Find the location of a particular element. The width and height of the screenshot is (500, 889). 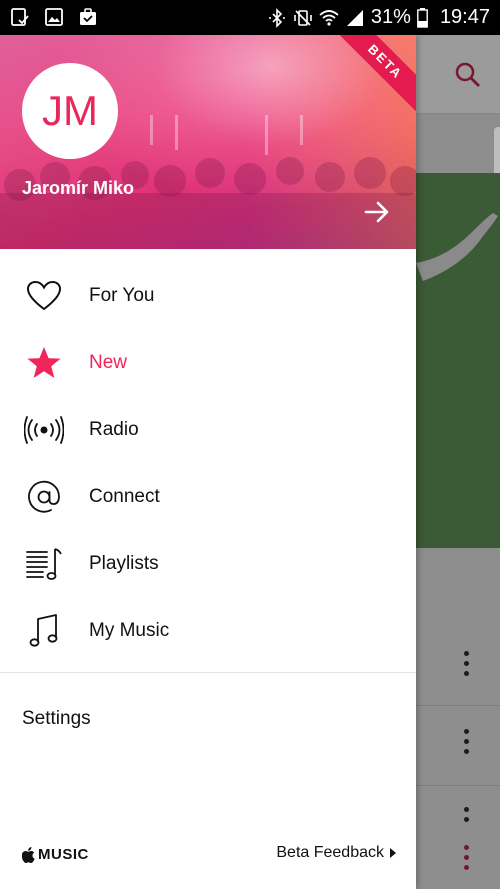

beta-feedback-link: Beta Feedback is located at coordinates (336, 853).